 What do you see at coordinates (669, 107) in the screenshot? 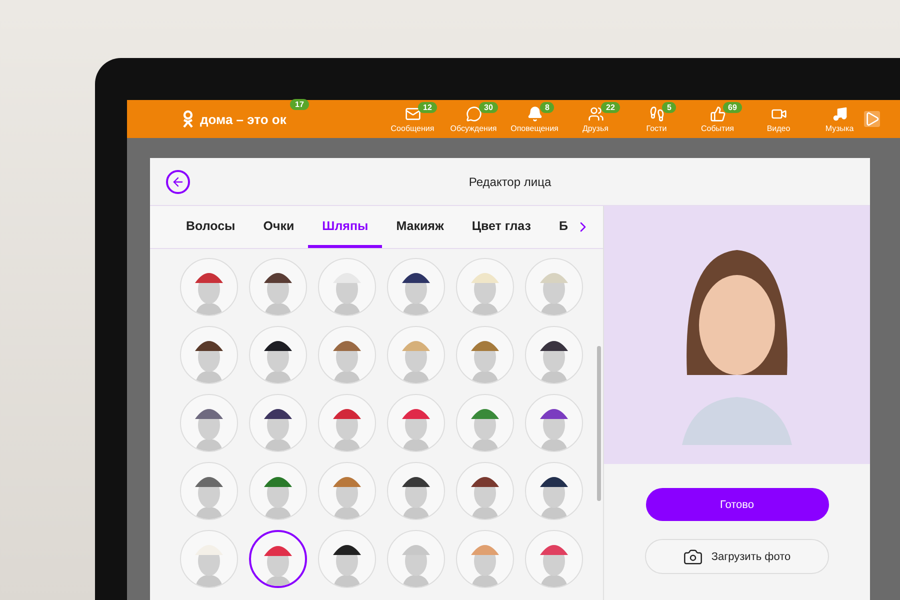
I see `notification-count: 5` at bounding box center [669, 107].